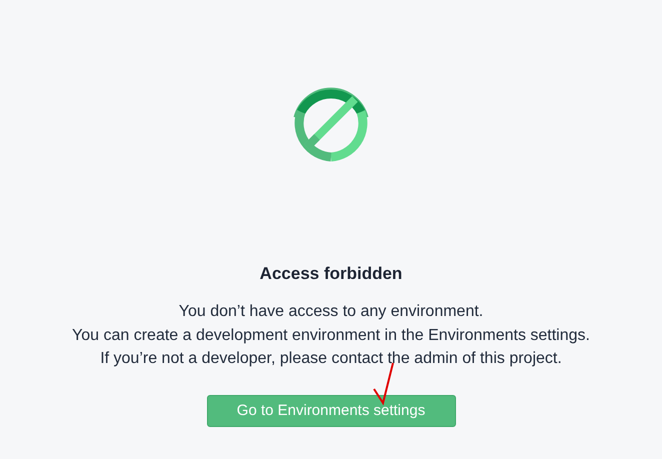 The height and width of the screenshot is (459, 662). Describe the element at coordinates (331, 312) in the screenshot. I see `message-line: You don’t have access to any environment.` at that location.